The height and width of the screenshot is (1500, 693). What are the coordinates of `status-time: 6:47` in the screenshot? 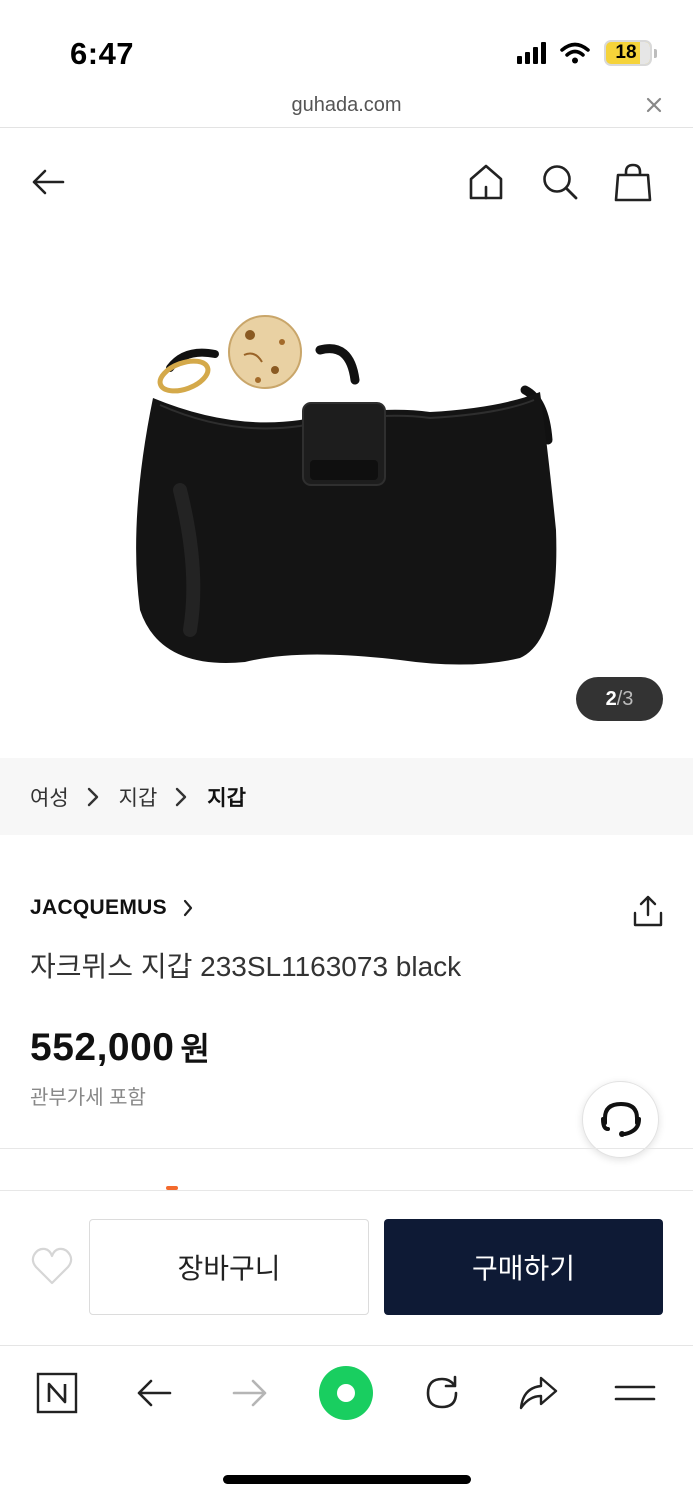 It's located at (102, 53).